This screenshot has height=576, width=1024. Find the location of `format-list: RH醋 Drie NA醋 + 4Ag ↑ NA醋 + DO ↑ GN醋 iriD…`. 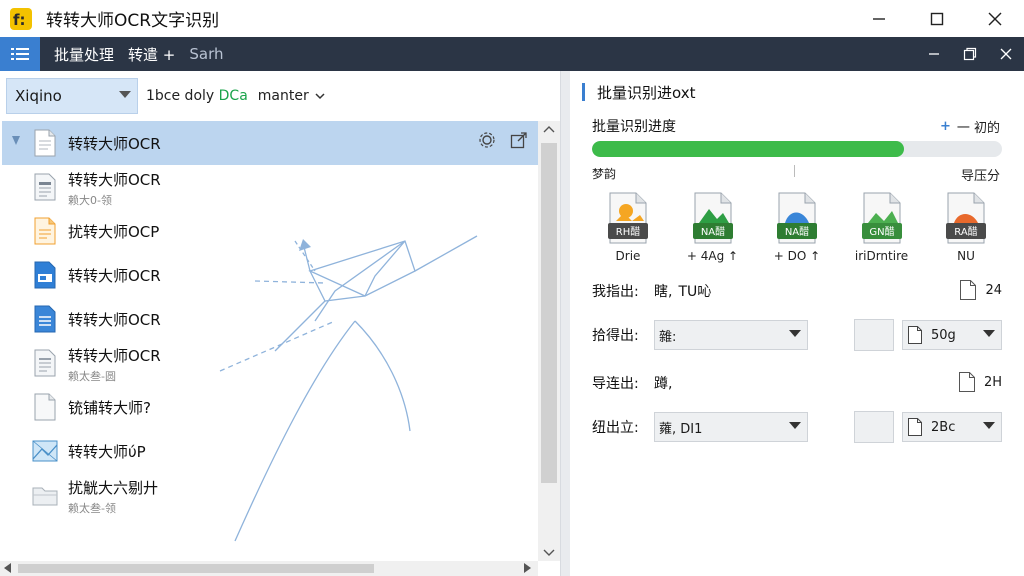

format-list: RH醋 Drie NA醋 + 4Ag ↑ NA醋 + DO ↑ GN醋 iriD… is located at coordinates (797, 231).